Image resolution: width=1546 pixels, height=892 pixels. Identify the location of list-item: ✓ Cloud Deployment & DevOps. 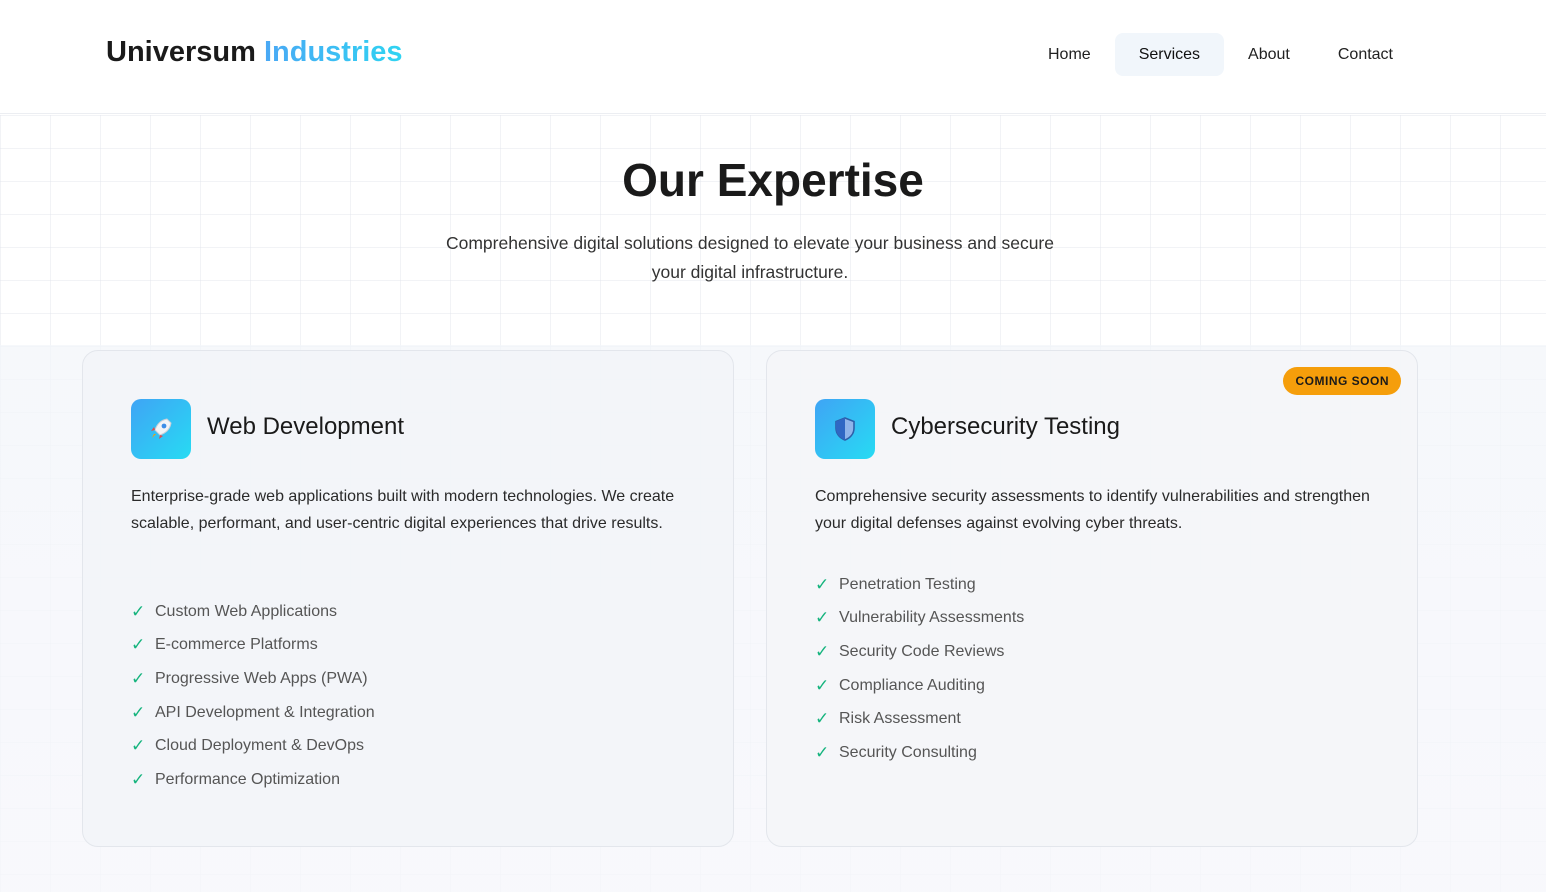
(247, 746).